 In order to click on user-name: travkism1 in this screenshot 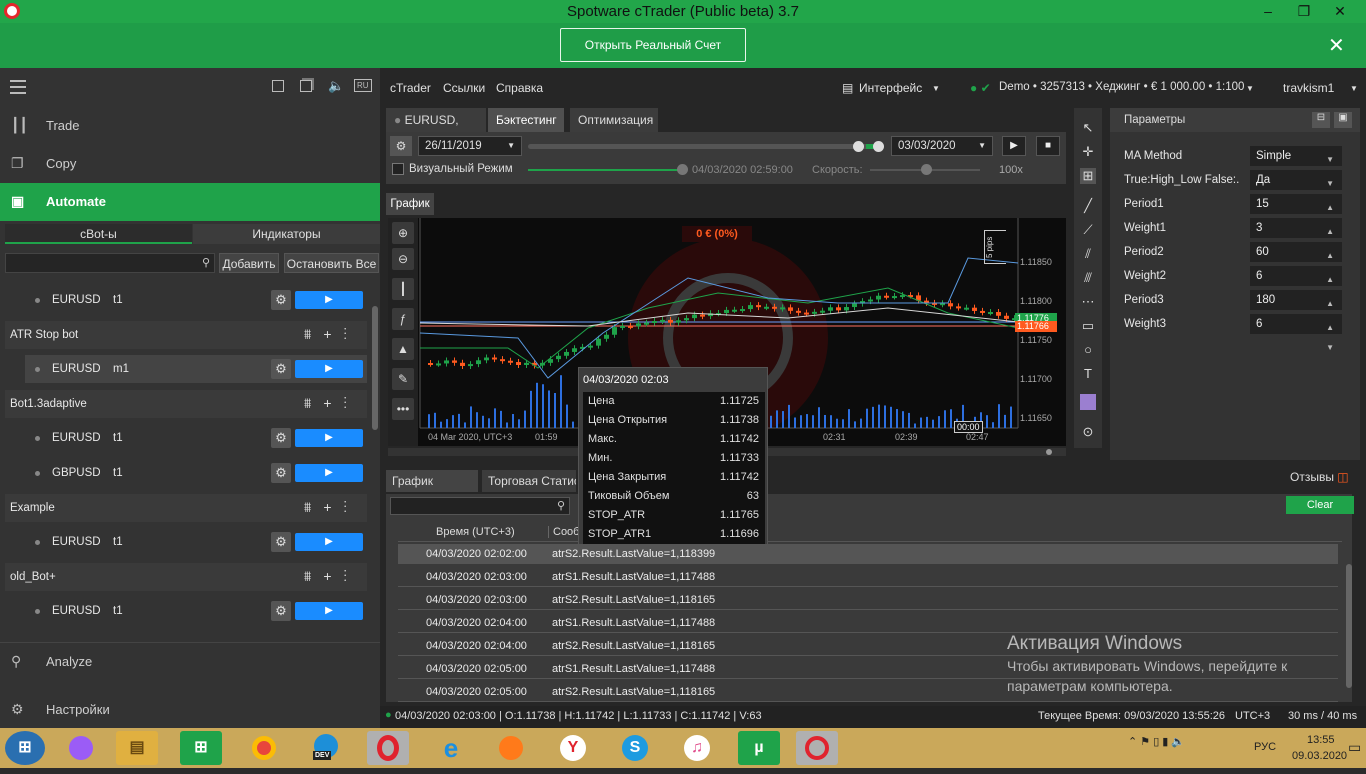, I will do `click(1308, 88)`.